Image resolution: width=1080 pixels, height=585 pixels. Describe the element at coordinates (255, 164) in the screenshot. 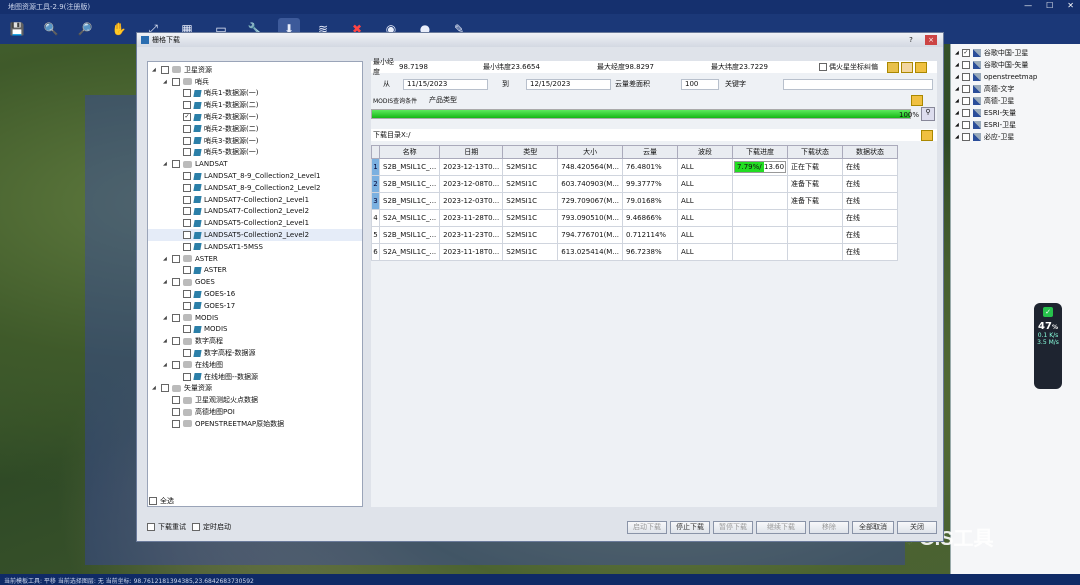

I see `tree-node: ◢ LANDSAT` at that location.